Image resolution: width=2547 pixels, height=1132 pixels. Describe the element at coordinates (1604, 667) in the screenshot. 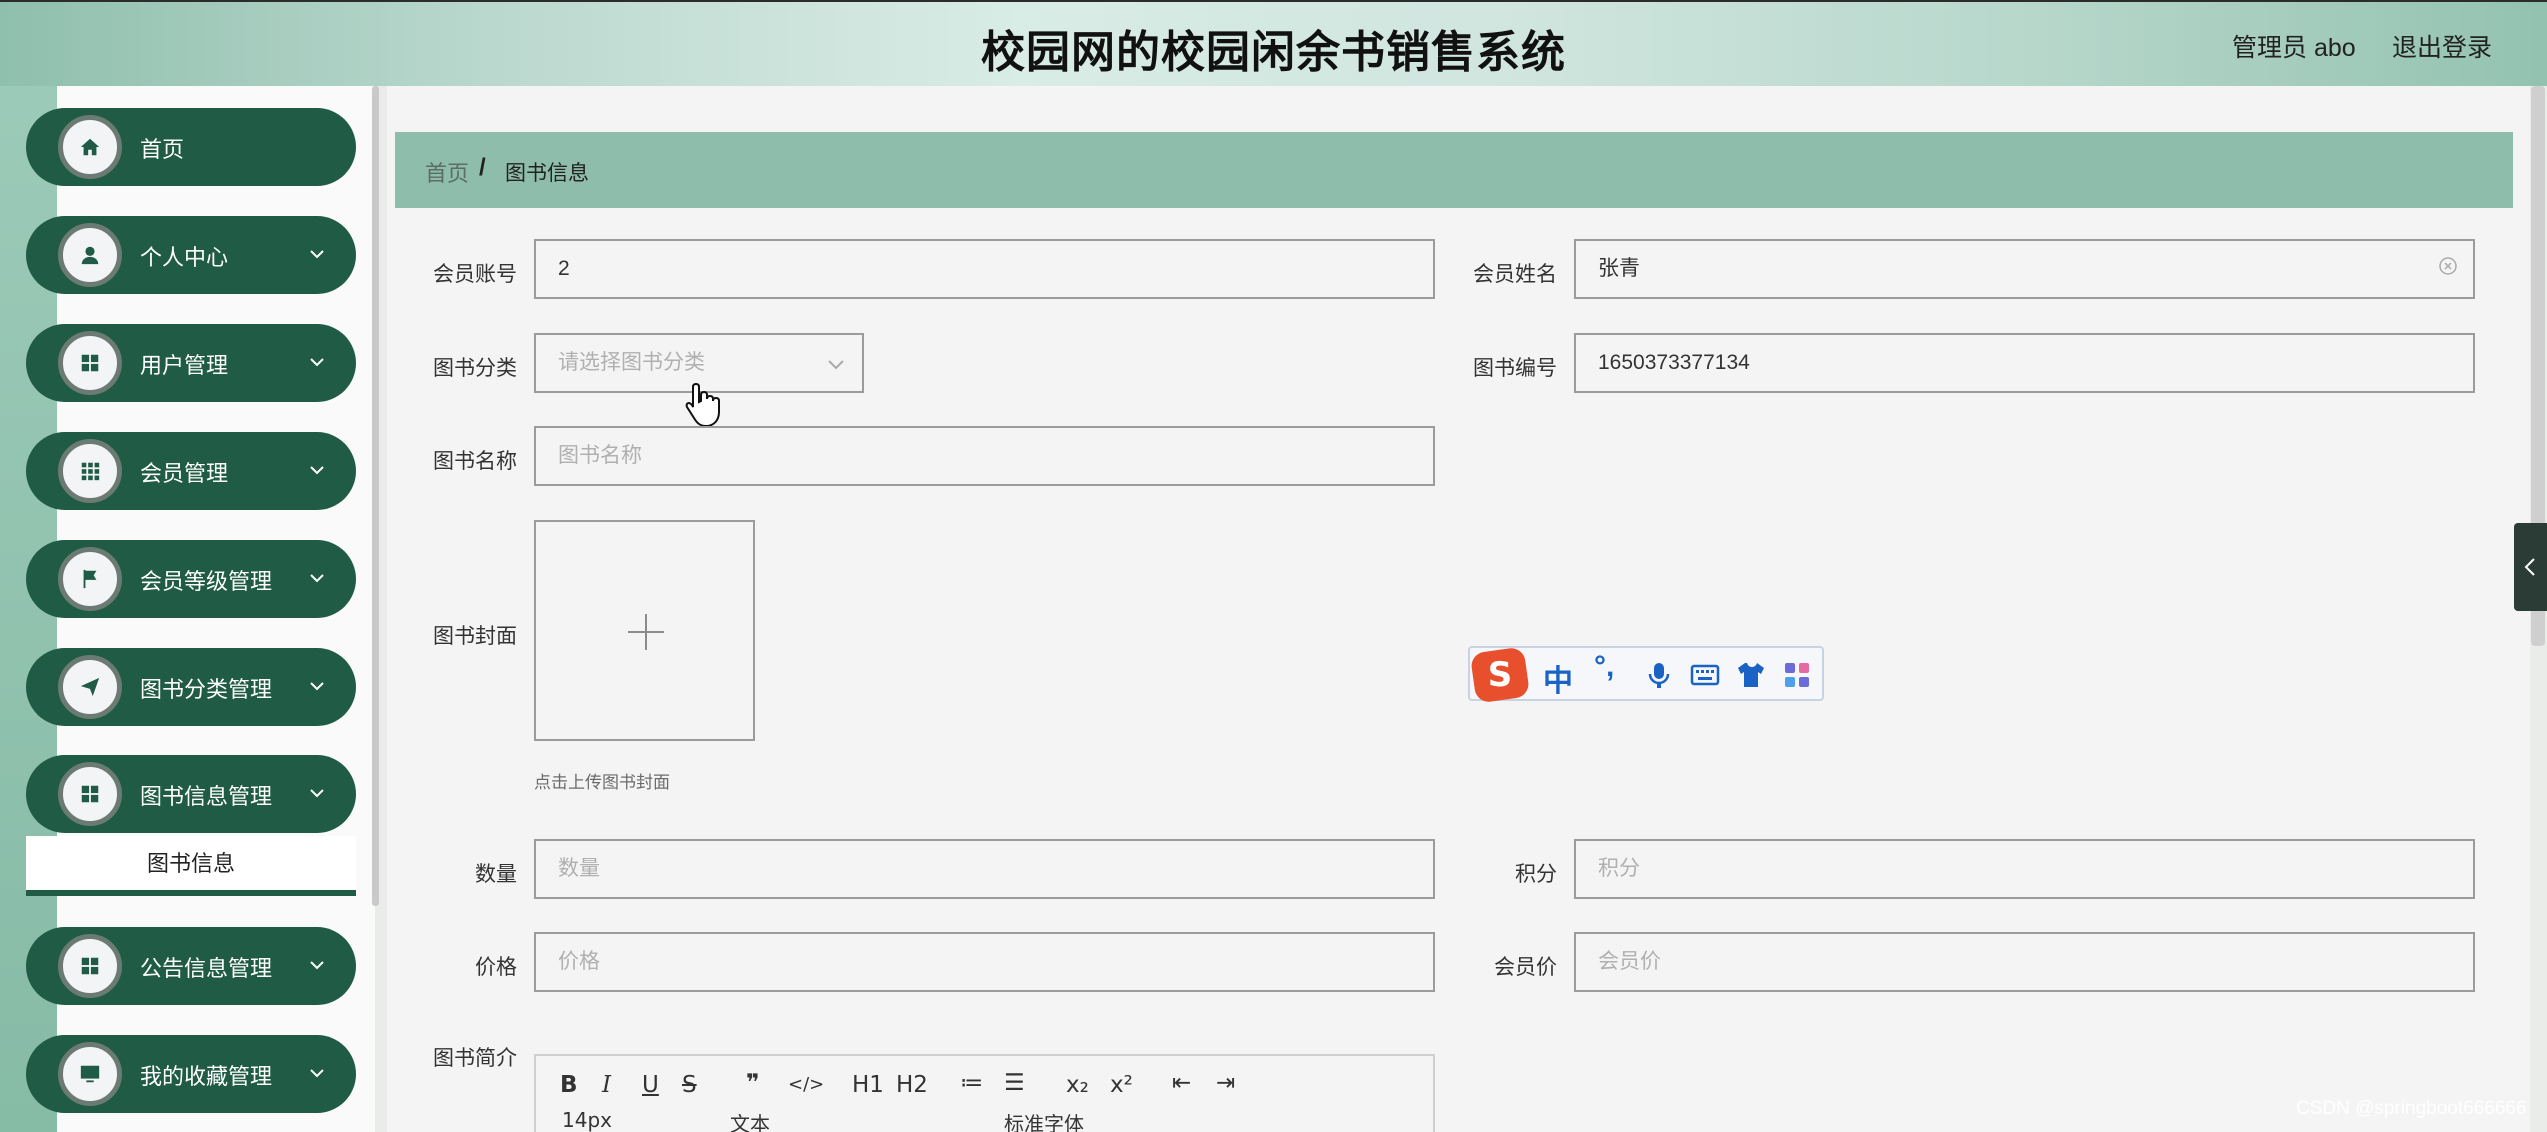

I see `ime-punct-toggle: °,` at that location.